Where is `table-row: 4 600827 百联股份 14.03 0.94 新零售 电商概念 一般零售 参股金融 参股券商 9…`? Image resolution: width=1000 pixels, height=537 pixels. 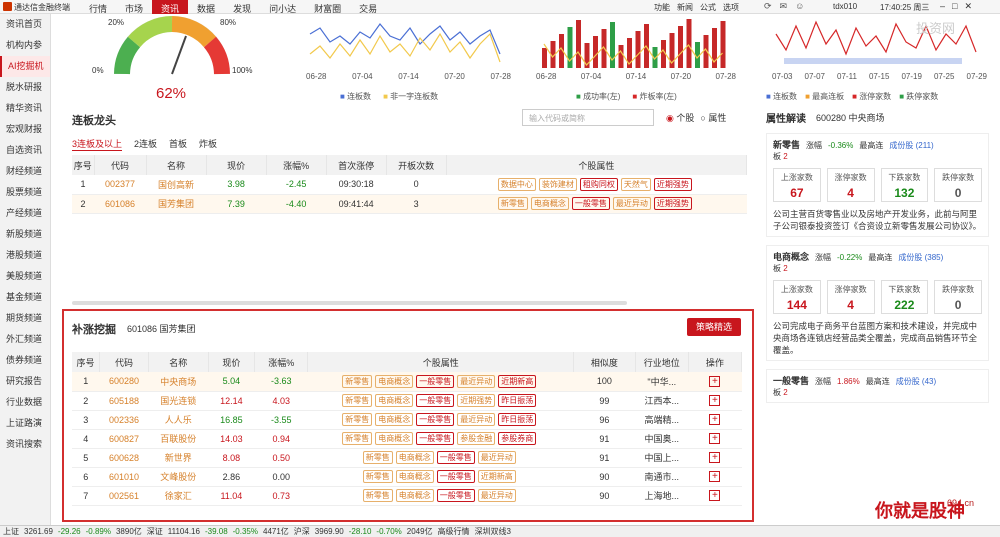 table-row: 4 600827 百联股份 14.03 0.94 新零售 电商概念 一般零售 参股金融 参股券商 9… is located at coordinates (407, 439).